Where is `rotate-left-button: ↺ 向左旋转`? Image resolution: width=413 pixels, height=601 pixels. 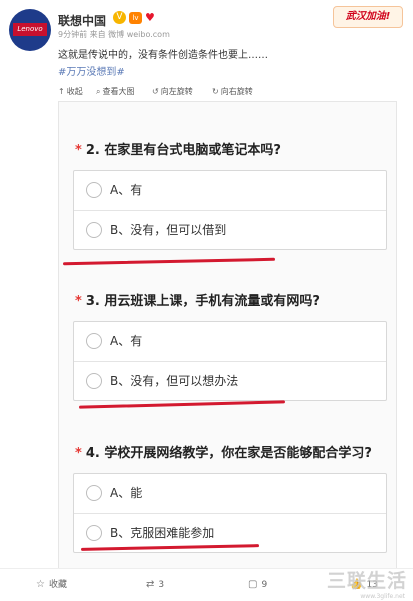
rotate-left-button: ↺ 向左旋转 is located at coordinates (172, 92).